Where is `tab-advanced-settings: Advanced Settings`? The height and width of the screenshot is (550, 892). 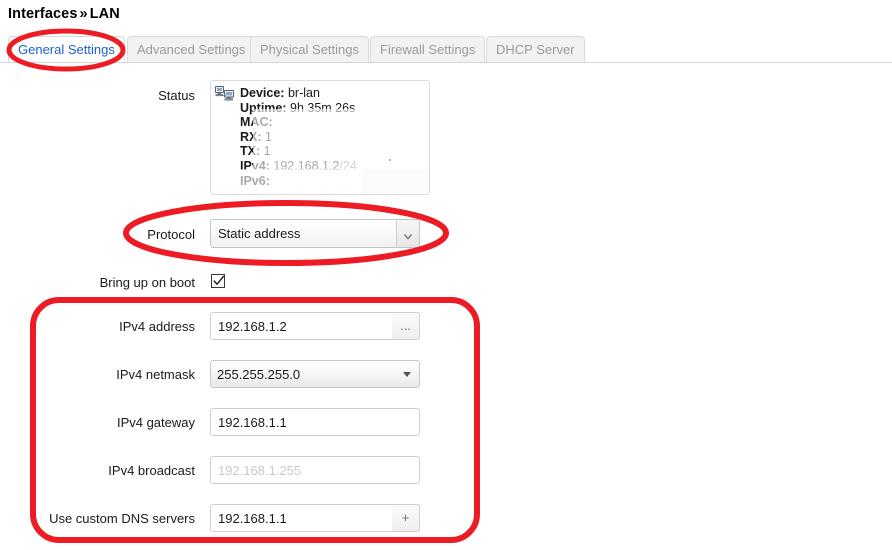
tab-advanced-settings: Advanced Settings is located at coordinates (191, 49).